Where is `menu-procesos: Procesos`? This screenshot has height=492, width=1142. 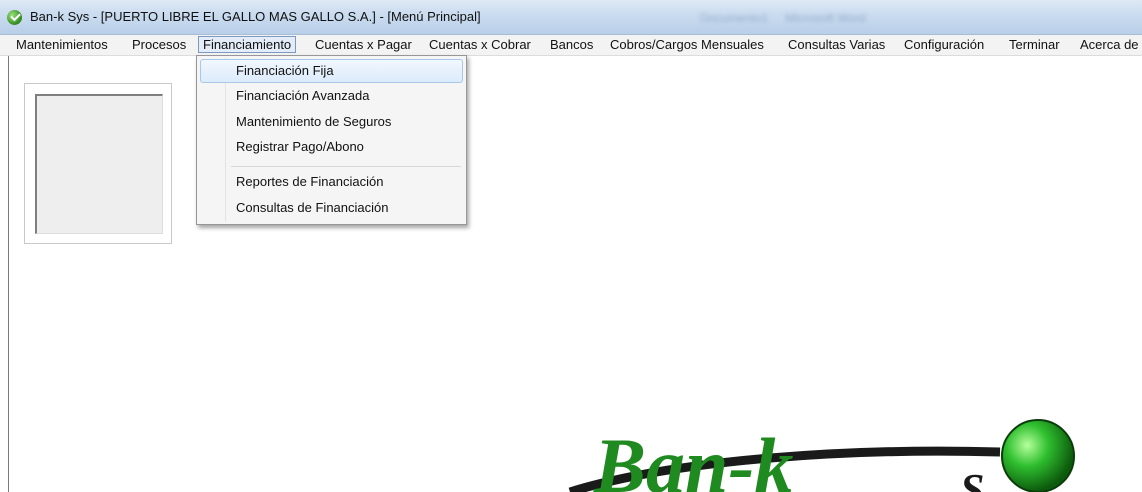 menu-procesos: Procesos is located at coordinates (159, 44).